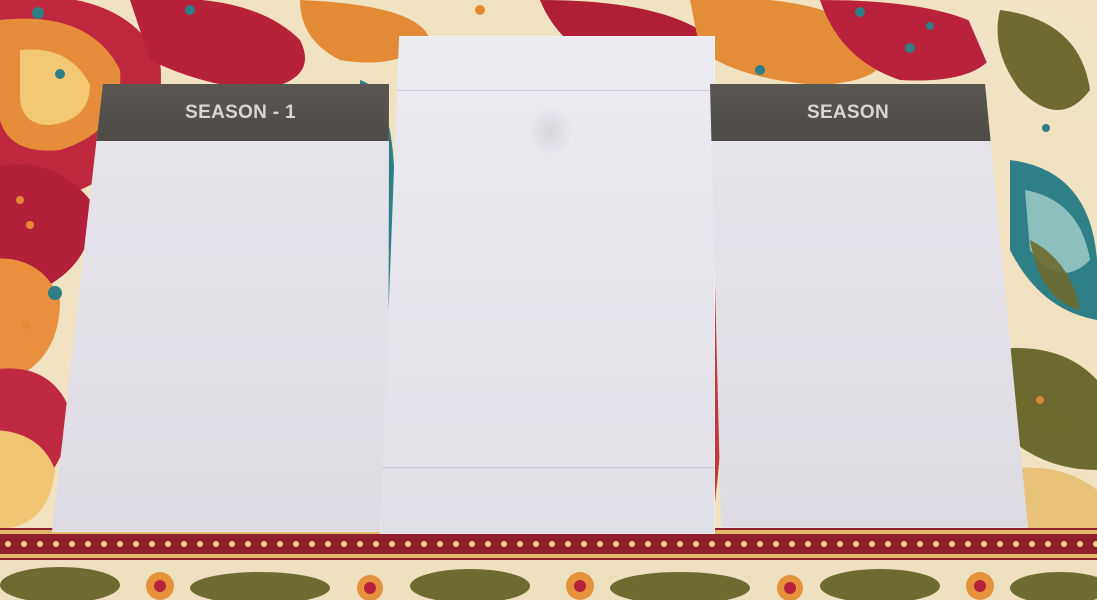 This screenshot has width=1097, height=600. What do you see at coordinates (547, 90) in the screenshot?
I see `card-fold-line-top` at bounding box center [547, 90].